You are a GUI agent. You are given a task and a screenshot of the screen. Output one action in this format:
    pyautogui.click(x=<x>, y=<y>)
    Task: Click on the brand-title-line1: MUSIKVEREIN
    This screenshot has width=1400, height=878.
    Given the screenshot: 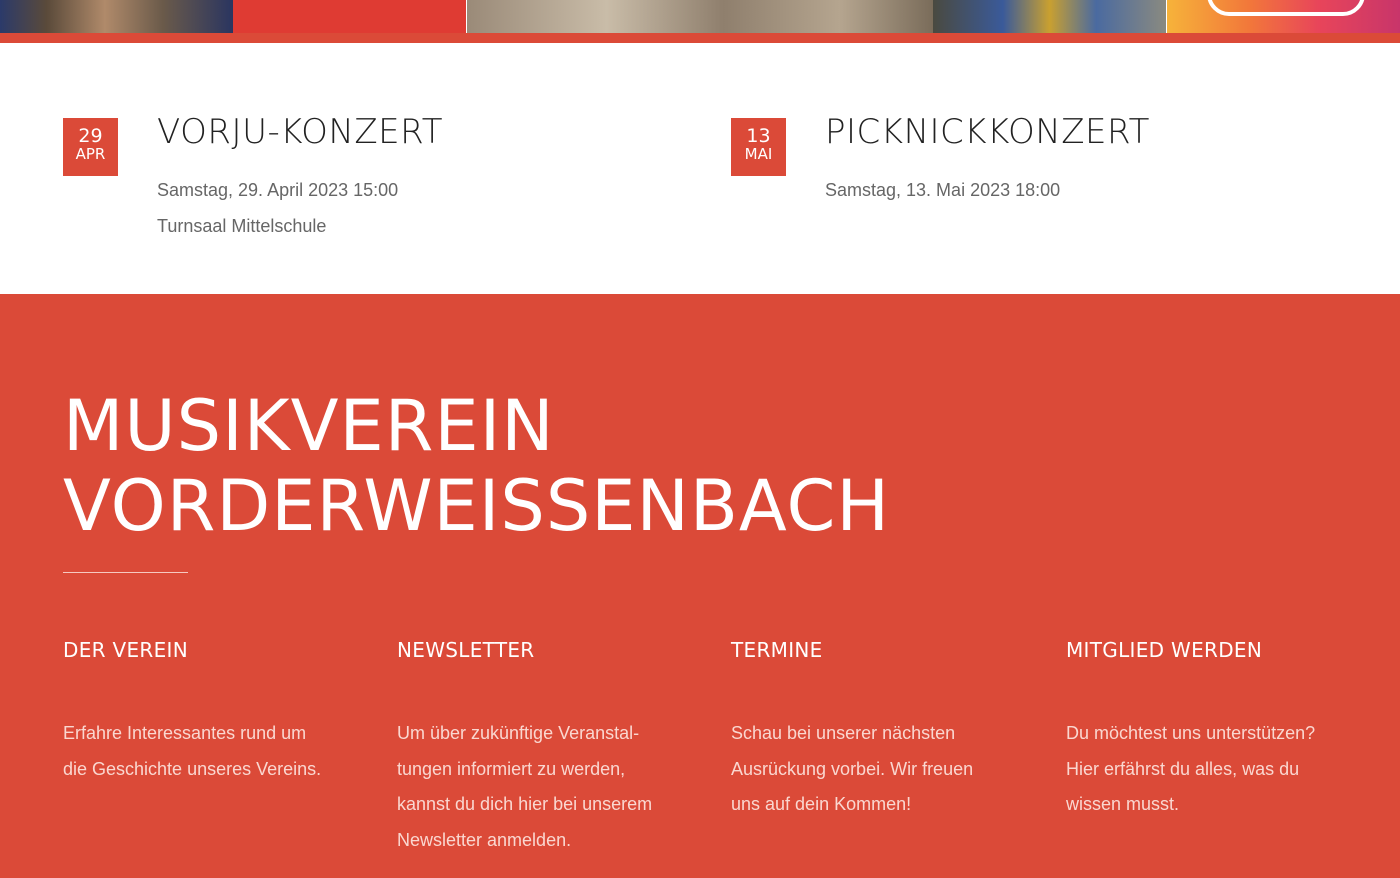 What is the action you would take?
    pyautogui.click(x=309, y=426)
    